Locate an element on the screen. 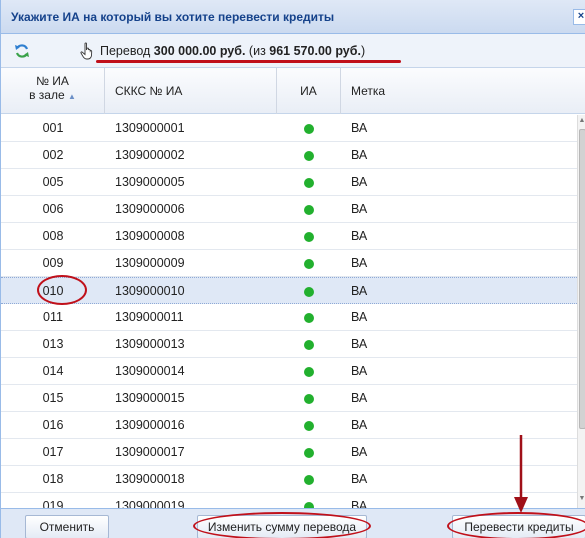 The image size is (585, 538). cell-number: 002 is located at coordinates (53, 155).